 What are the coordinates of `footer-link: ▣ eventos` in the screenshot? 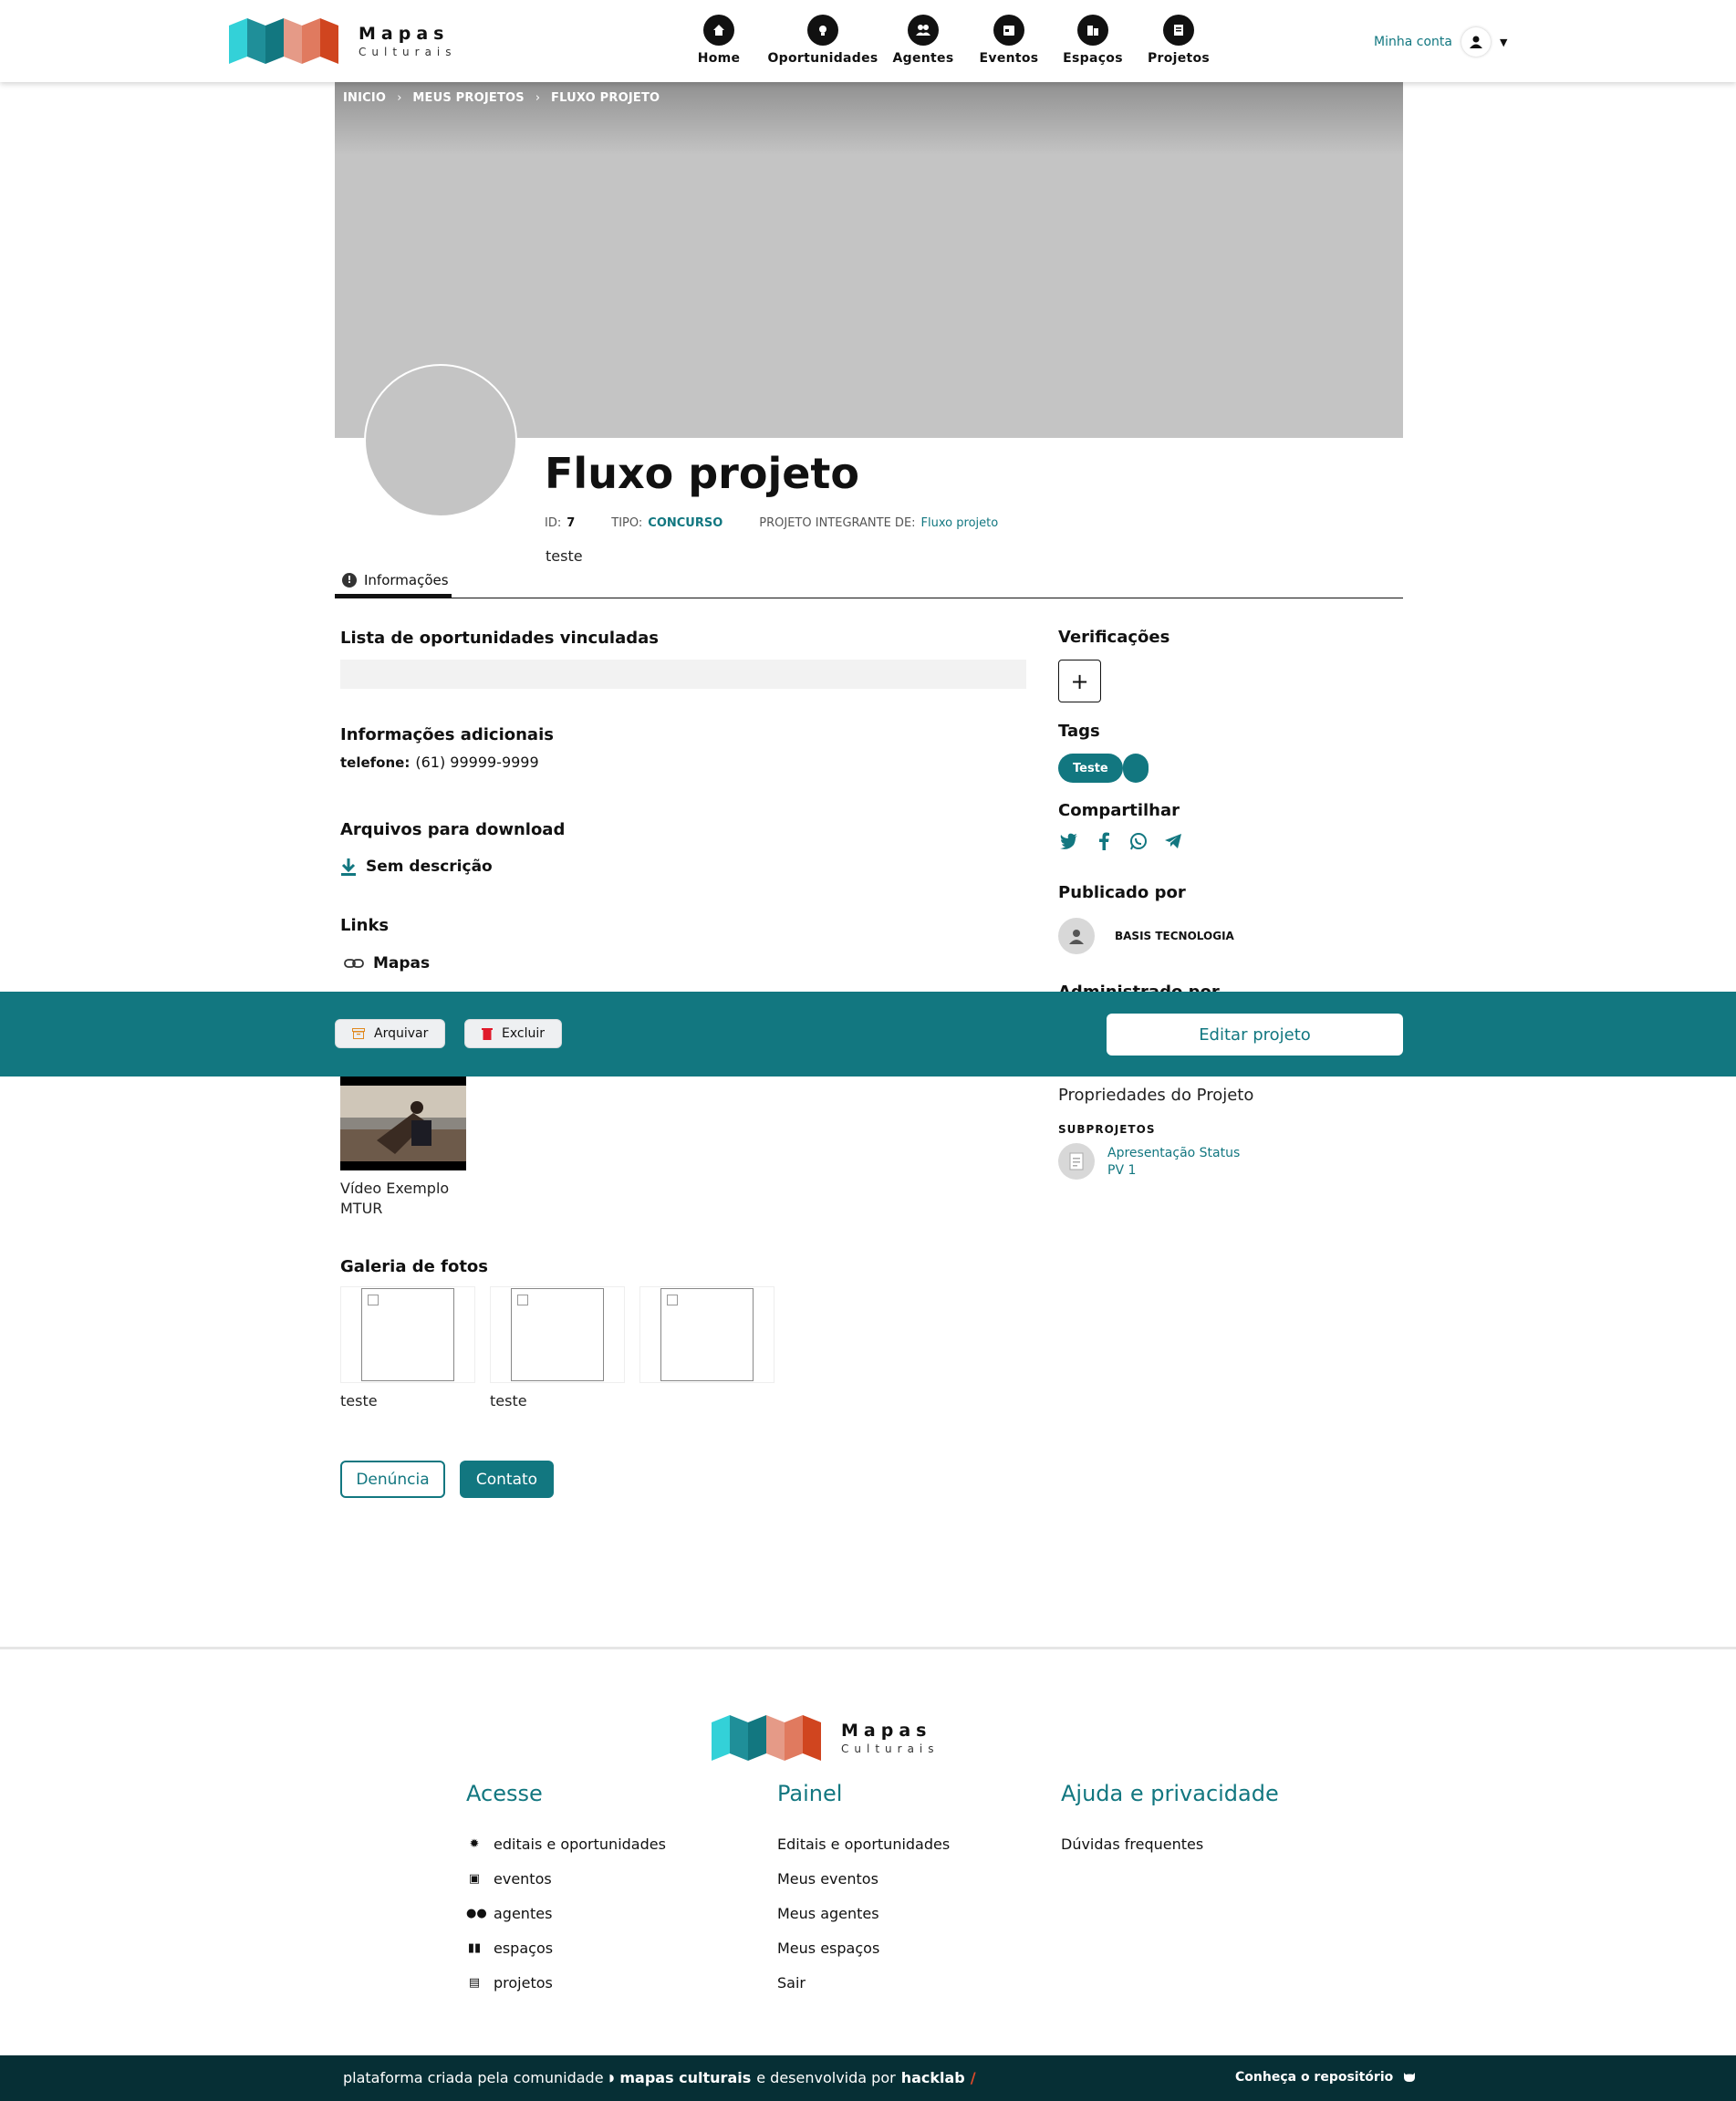 It's located at (566, 1878).